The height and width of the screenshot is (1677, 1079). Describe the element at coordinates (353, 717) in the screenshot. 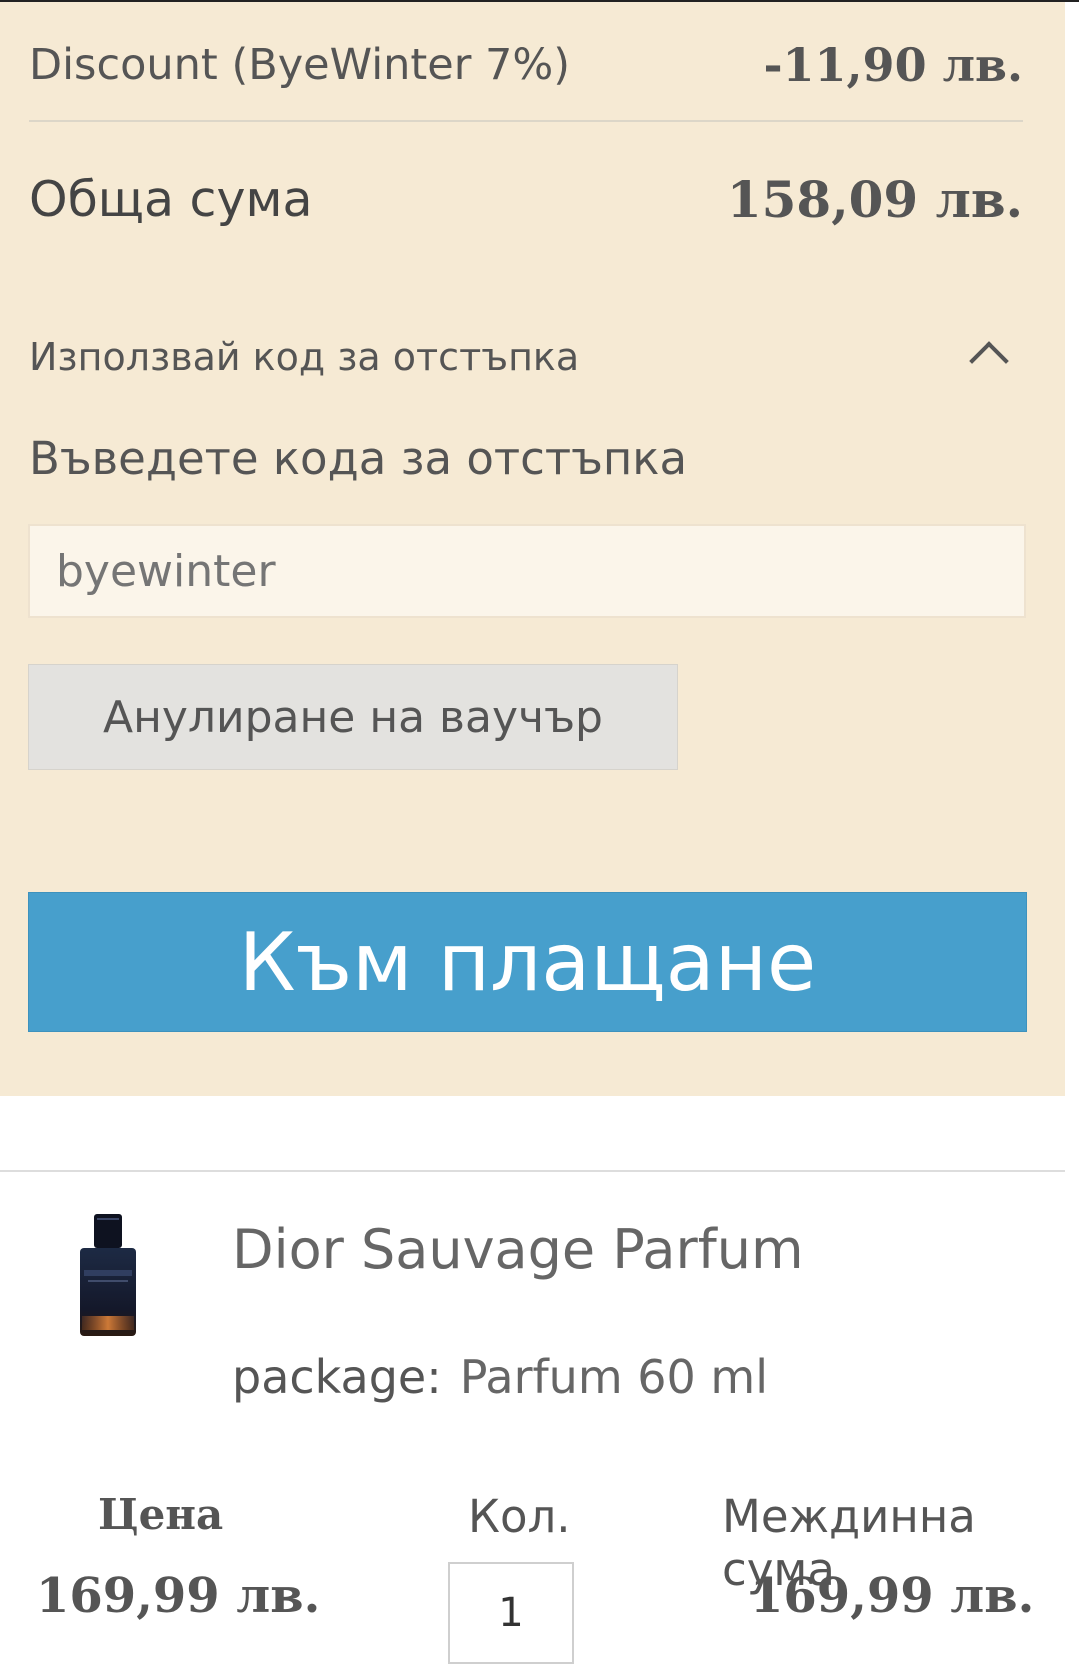

I see `cancel-voucher-button: Анулиране на ваучър` at that location.